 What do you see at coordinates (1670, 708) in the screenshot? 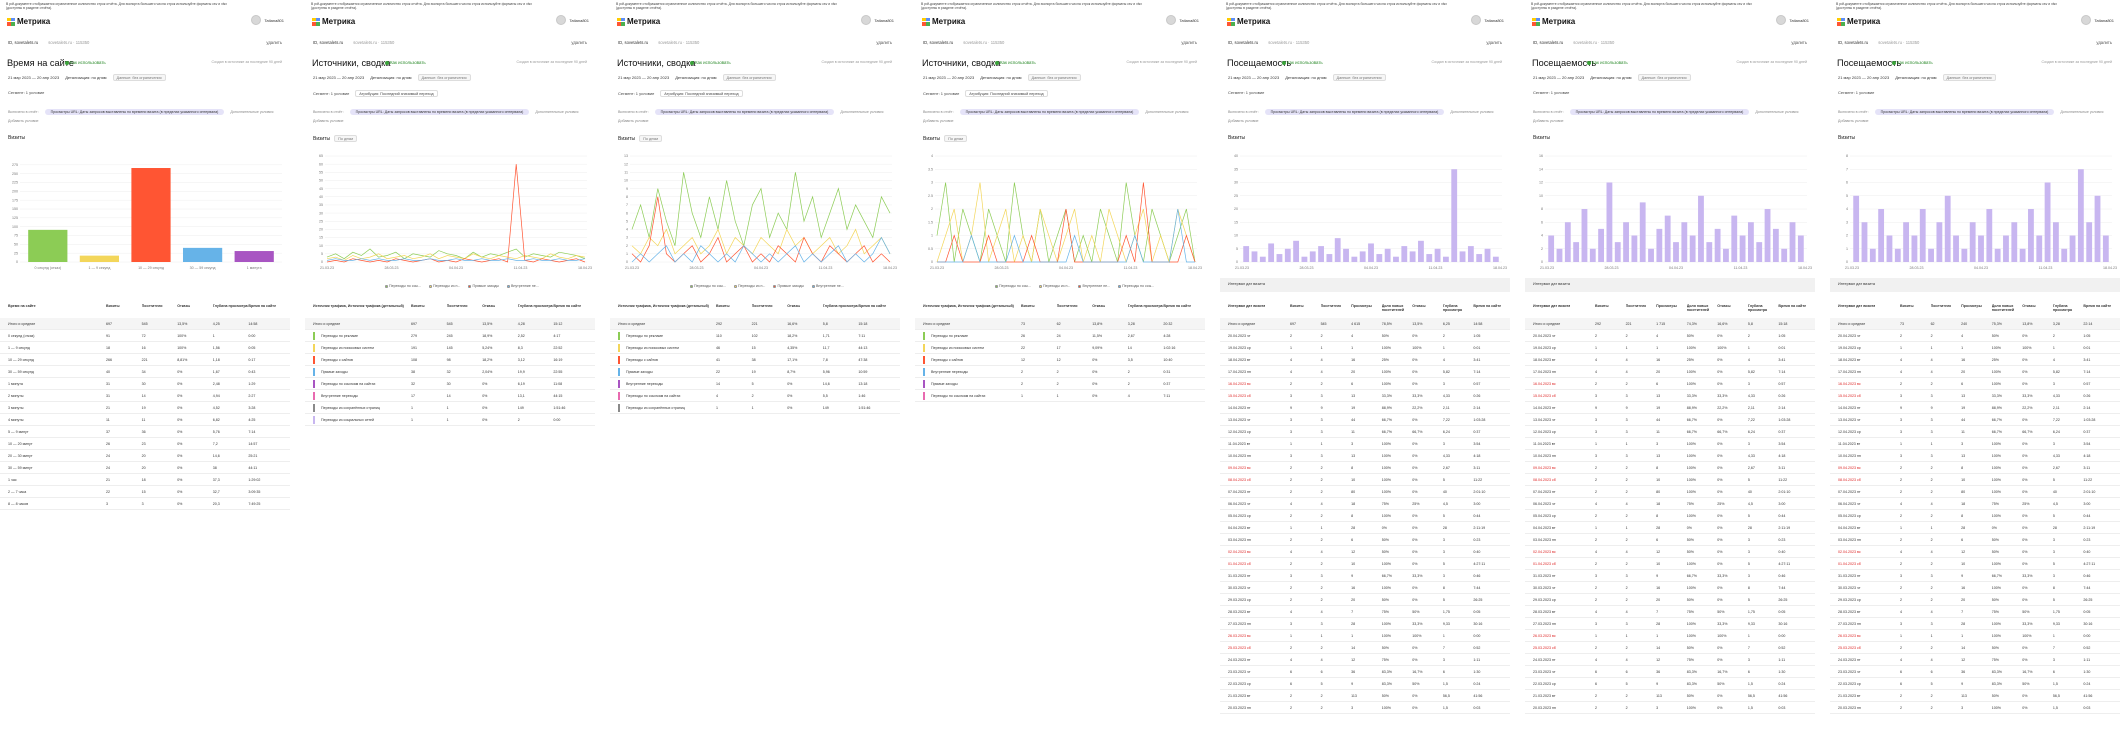
I see `table-row: 20.03.2023 пн 2 2 3 100% 0% 1,5 0:03` at bounding box center [1670, 708].